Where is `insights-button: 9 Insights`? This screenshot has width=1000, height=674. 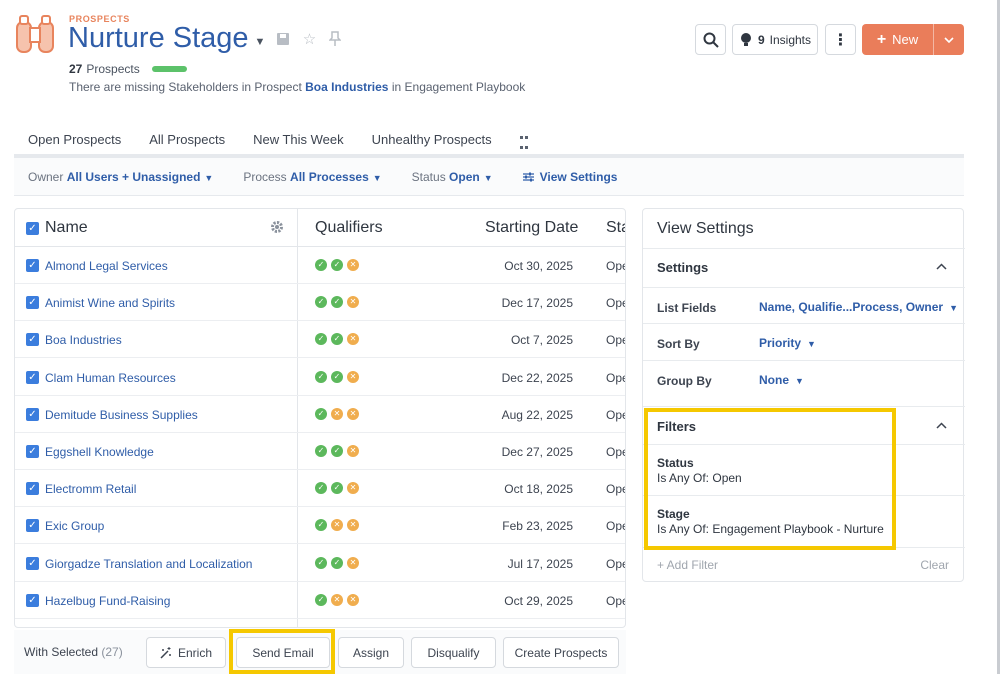 insights-button: 9 Insights is located at coordinates (775, 39).